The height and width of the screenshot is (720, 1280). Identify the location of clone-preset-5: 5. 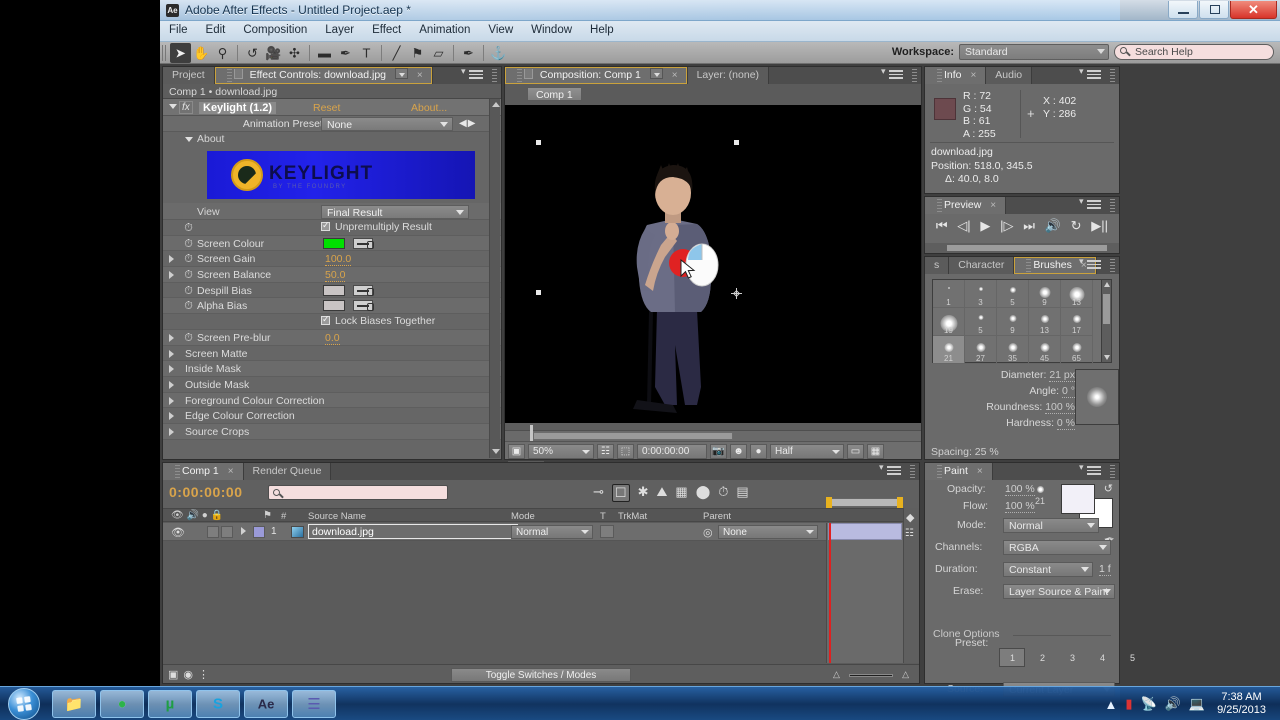
(1132, 657).